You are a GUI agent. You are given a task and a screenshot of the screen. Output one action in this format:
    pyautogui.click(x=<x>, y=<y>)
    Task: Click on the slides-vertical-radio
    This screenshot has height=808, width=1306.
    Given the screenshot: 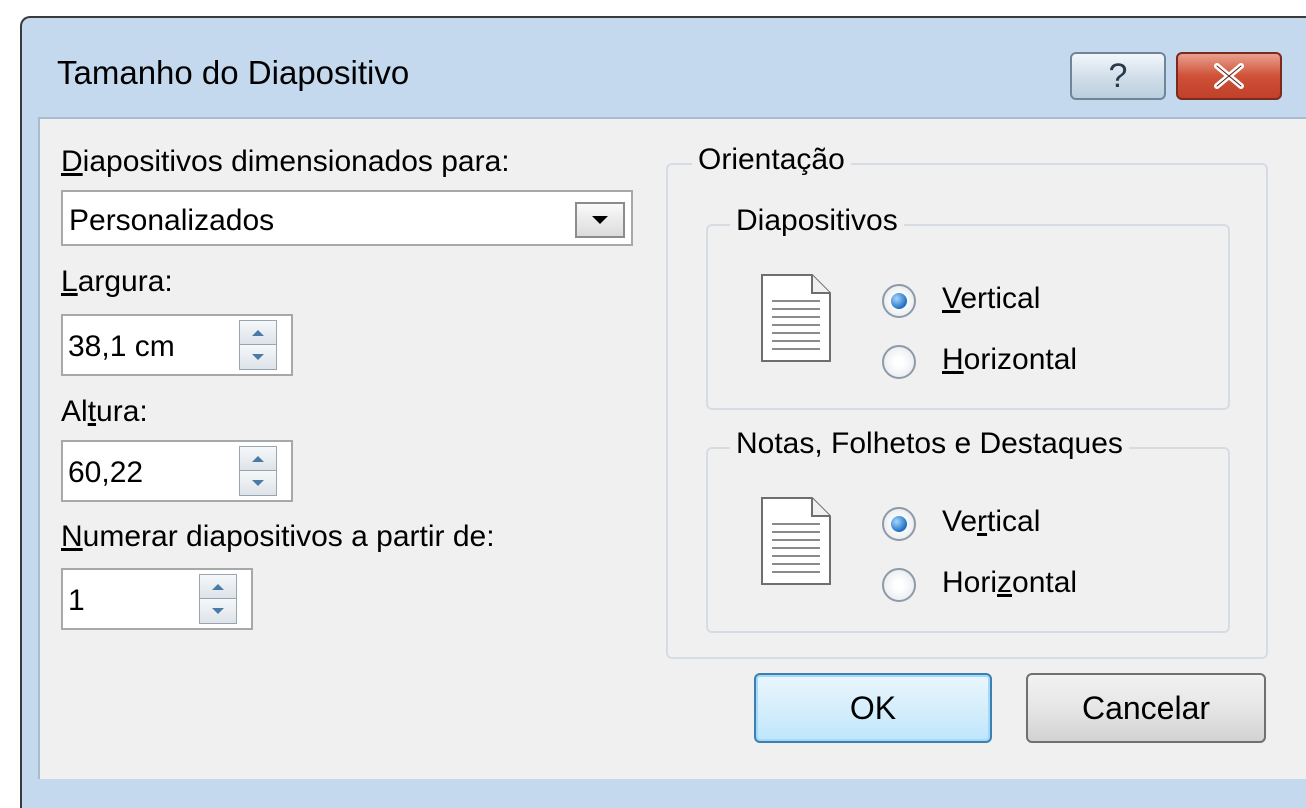 What is the action you would take?
    pyautogui.click(x=899, y=301)
    